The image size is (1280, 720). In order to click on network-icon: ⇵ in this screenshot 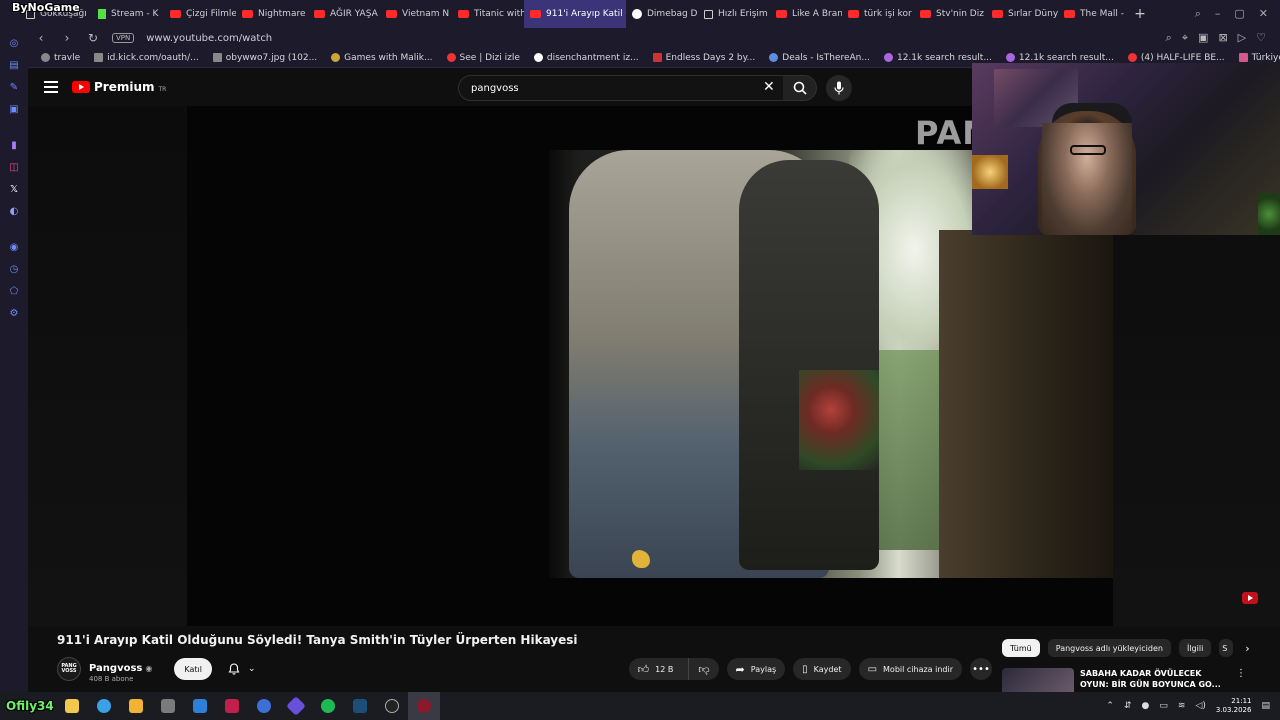, I will do `click(1128, 706)`.